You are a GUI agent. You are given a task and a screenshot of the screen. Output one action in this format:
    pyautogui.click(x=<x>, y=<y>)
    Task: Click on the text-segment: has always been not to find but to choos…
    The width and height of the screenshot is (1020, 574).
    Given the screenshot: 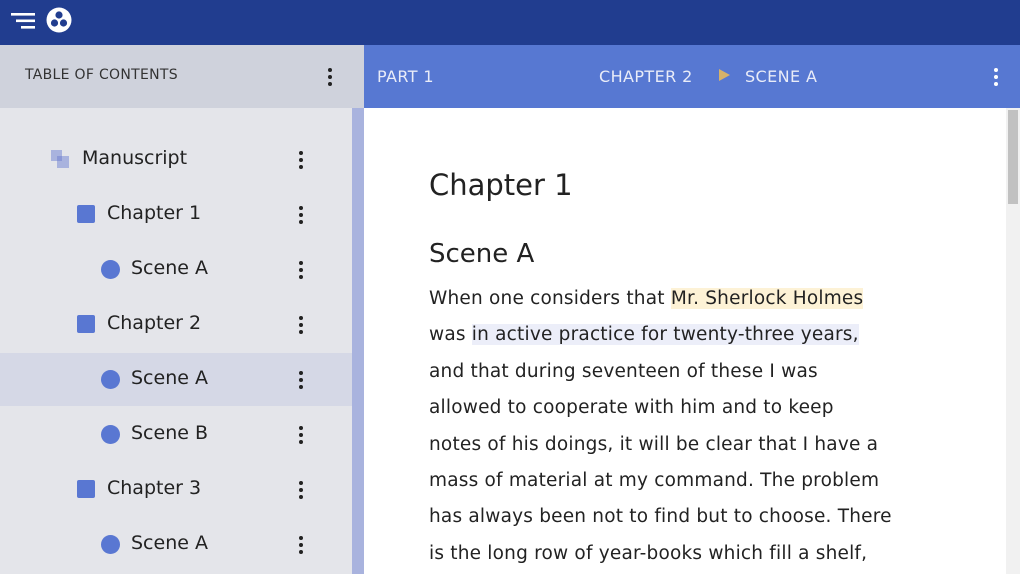 What is the action you would take?
    pyautogui.click(x=660, y=517)
    